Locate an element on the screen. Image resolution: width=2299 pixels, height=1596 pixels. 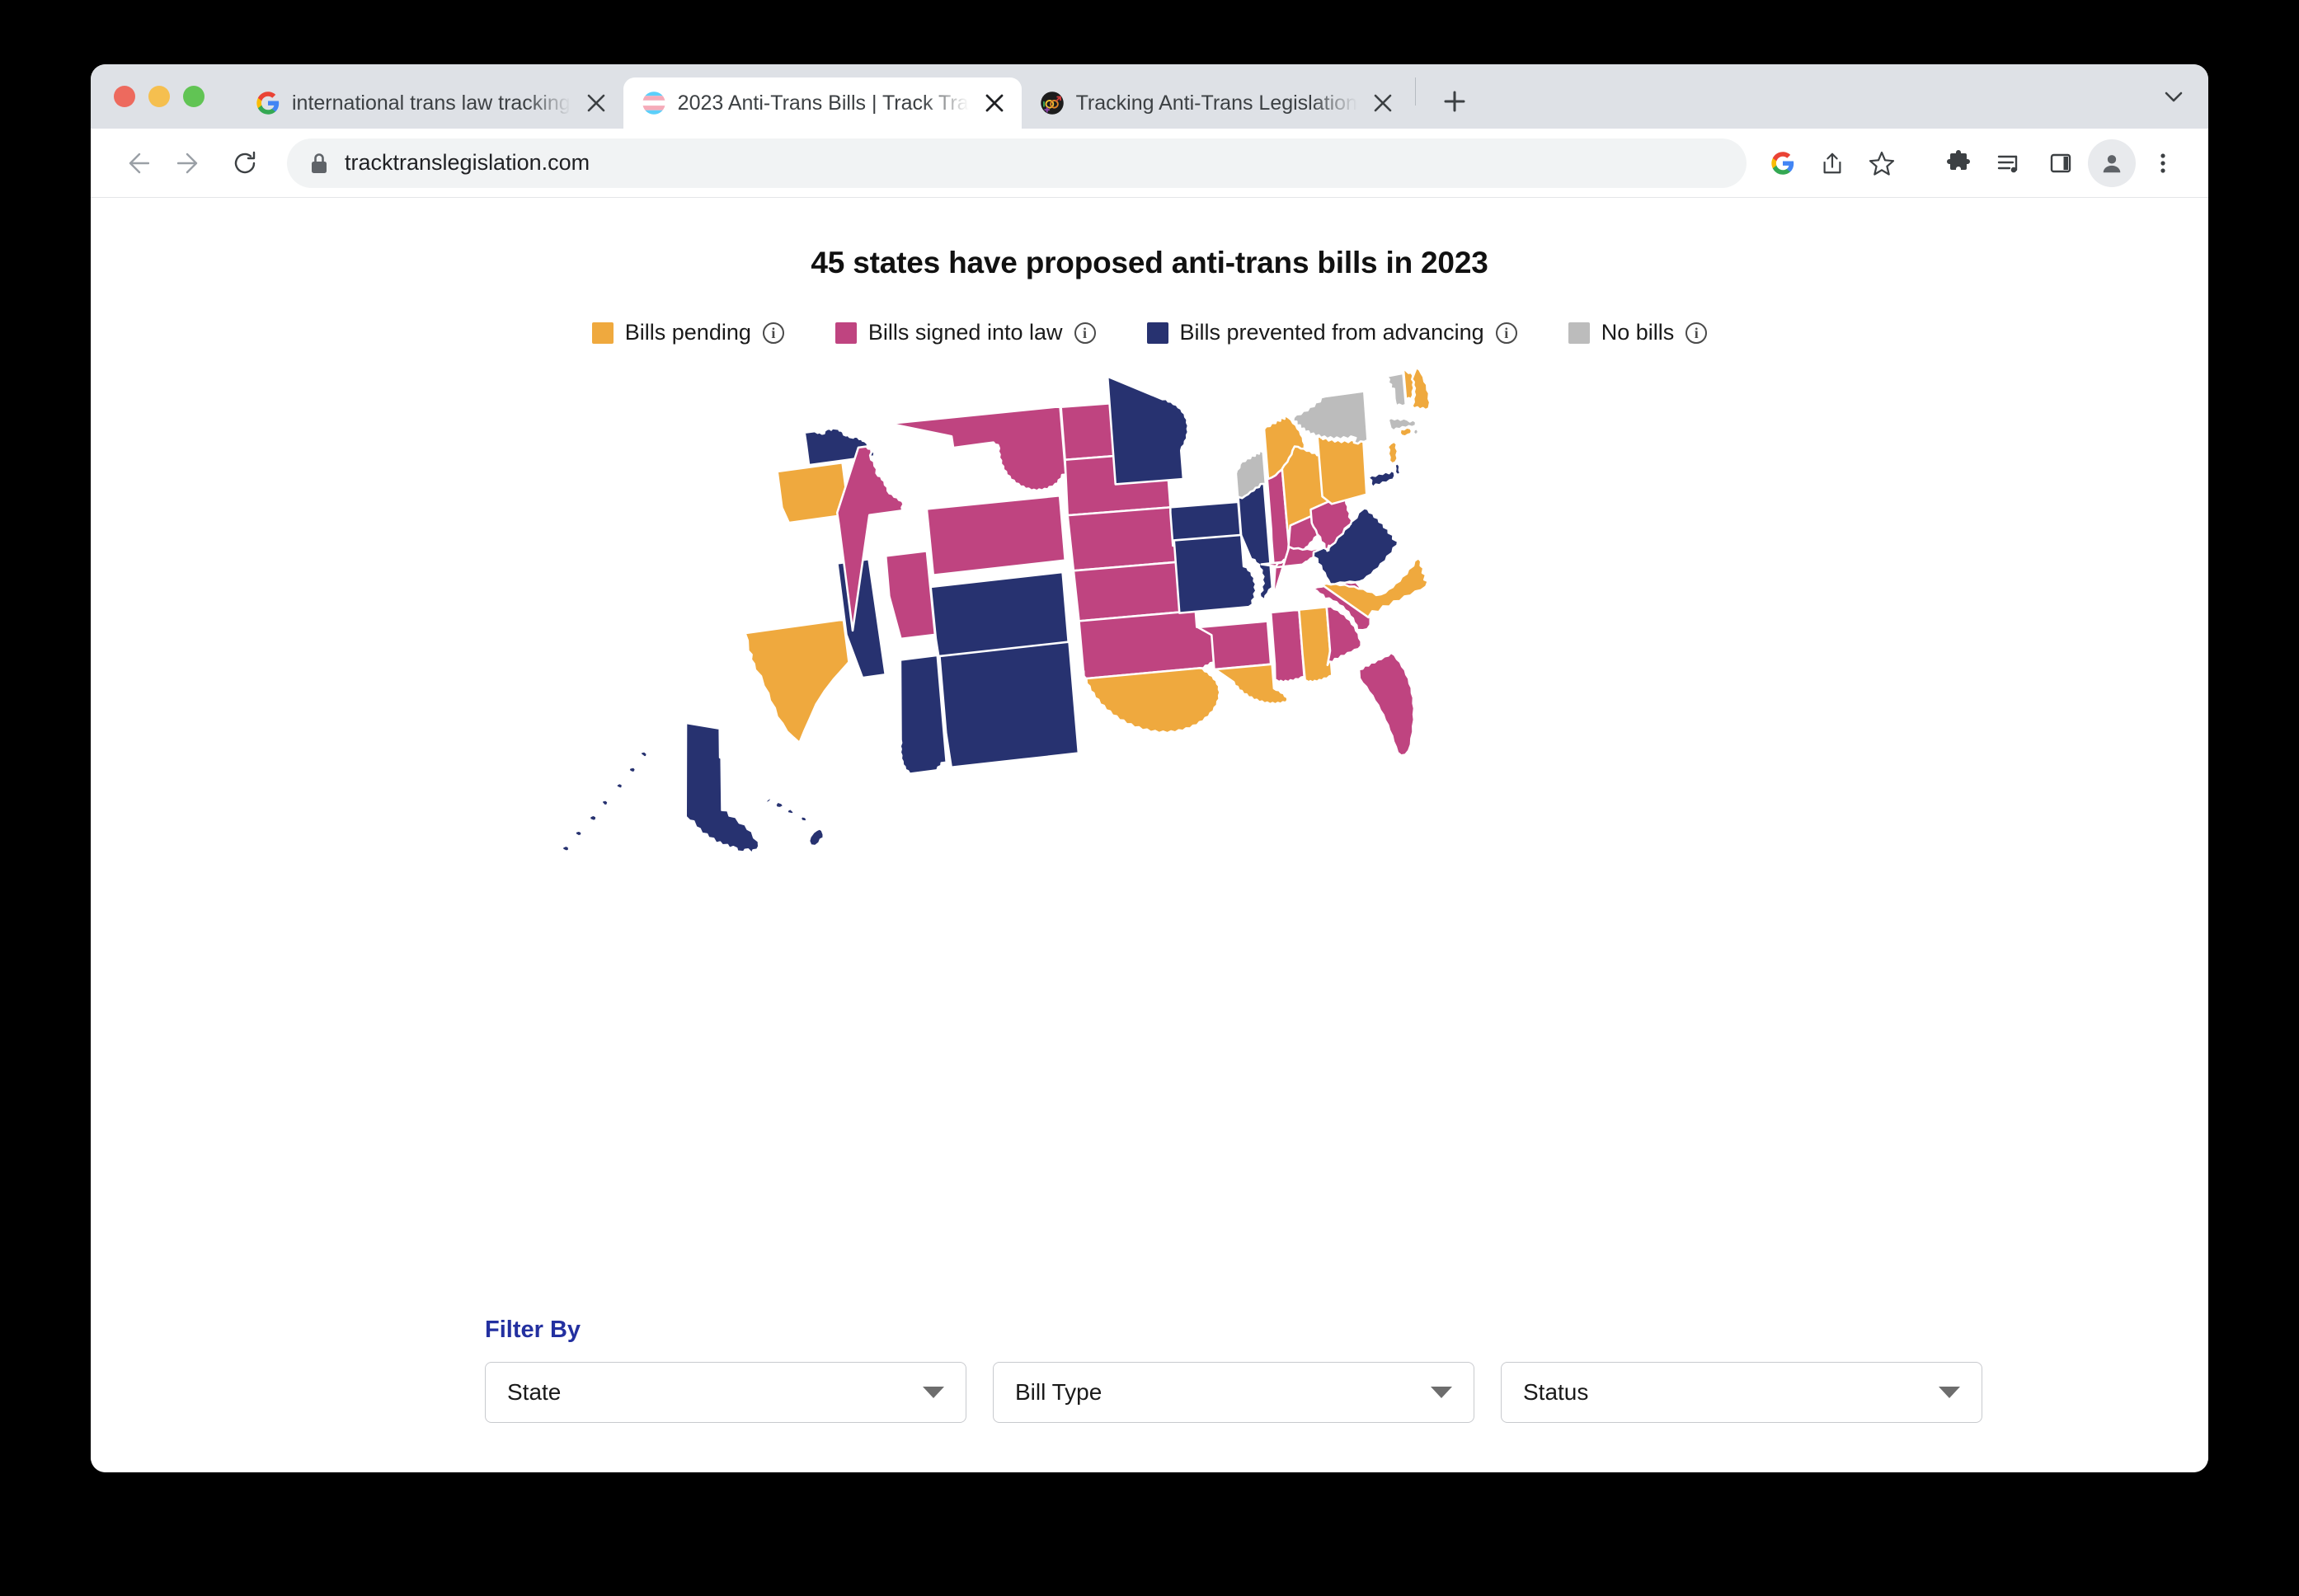
legend-item-pending: Bills pending i is located at coordinates (687, 332).